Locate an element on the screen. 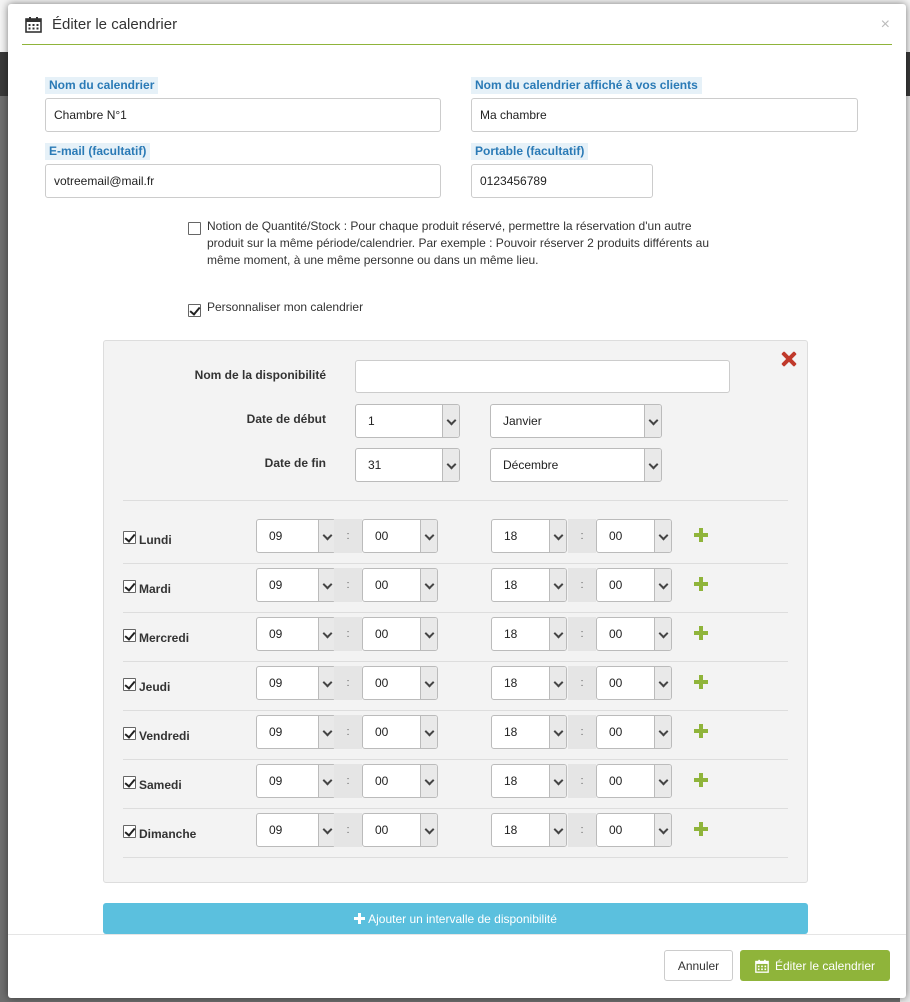 This screenshot has height=1002, width=910. from-minute-select-dimanche: 00 is located at coordinates (400, 830).